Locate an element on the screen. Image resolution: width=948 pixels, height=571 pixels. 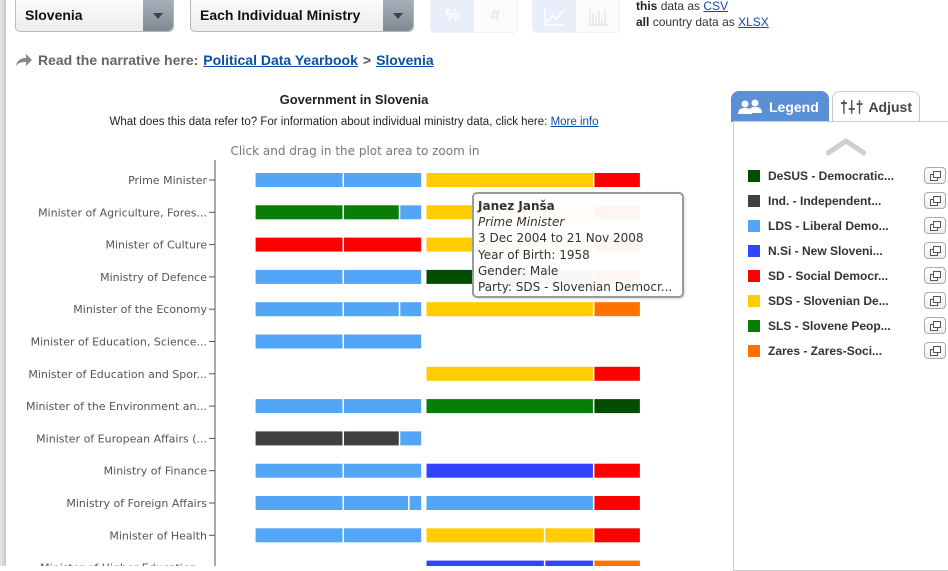
legend-tabs: Legend Adjust is located at coordinates (825, 106).